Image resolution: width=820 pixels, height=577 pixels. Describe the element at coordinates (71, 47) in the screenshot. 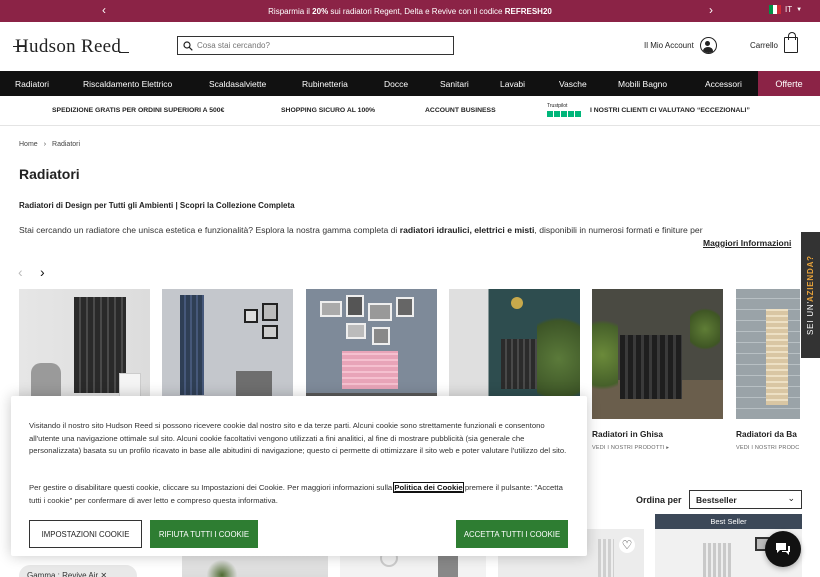

I see `hudson-reed-logo: Hudson Reed` at that location.